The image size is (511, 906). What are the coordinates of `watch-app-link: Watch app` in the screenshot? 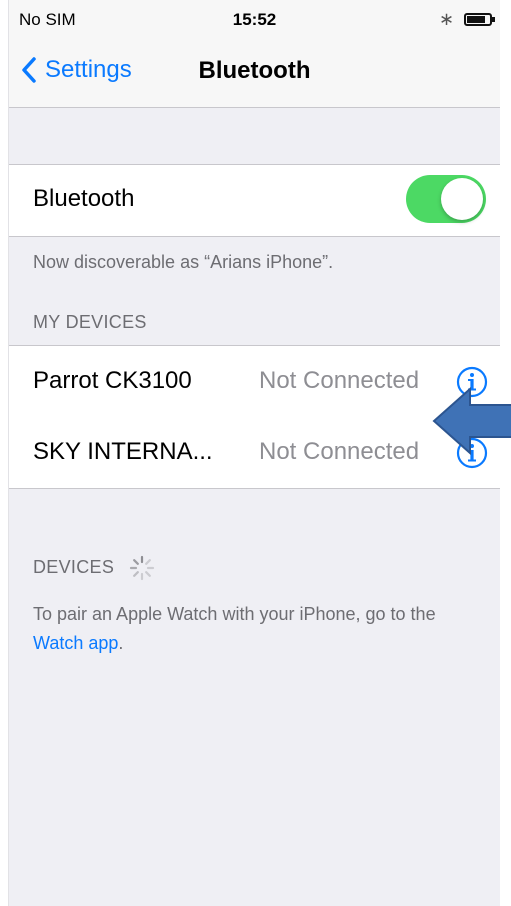 It's located at (75, 643).